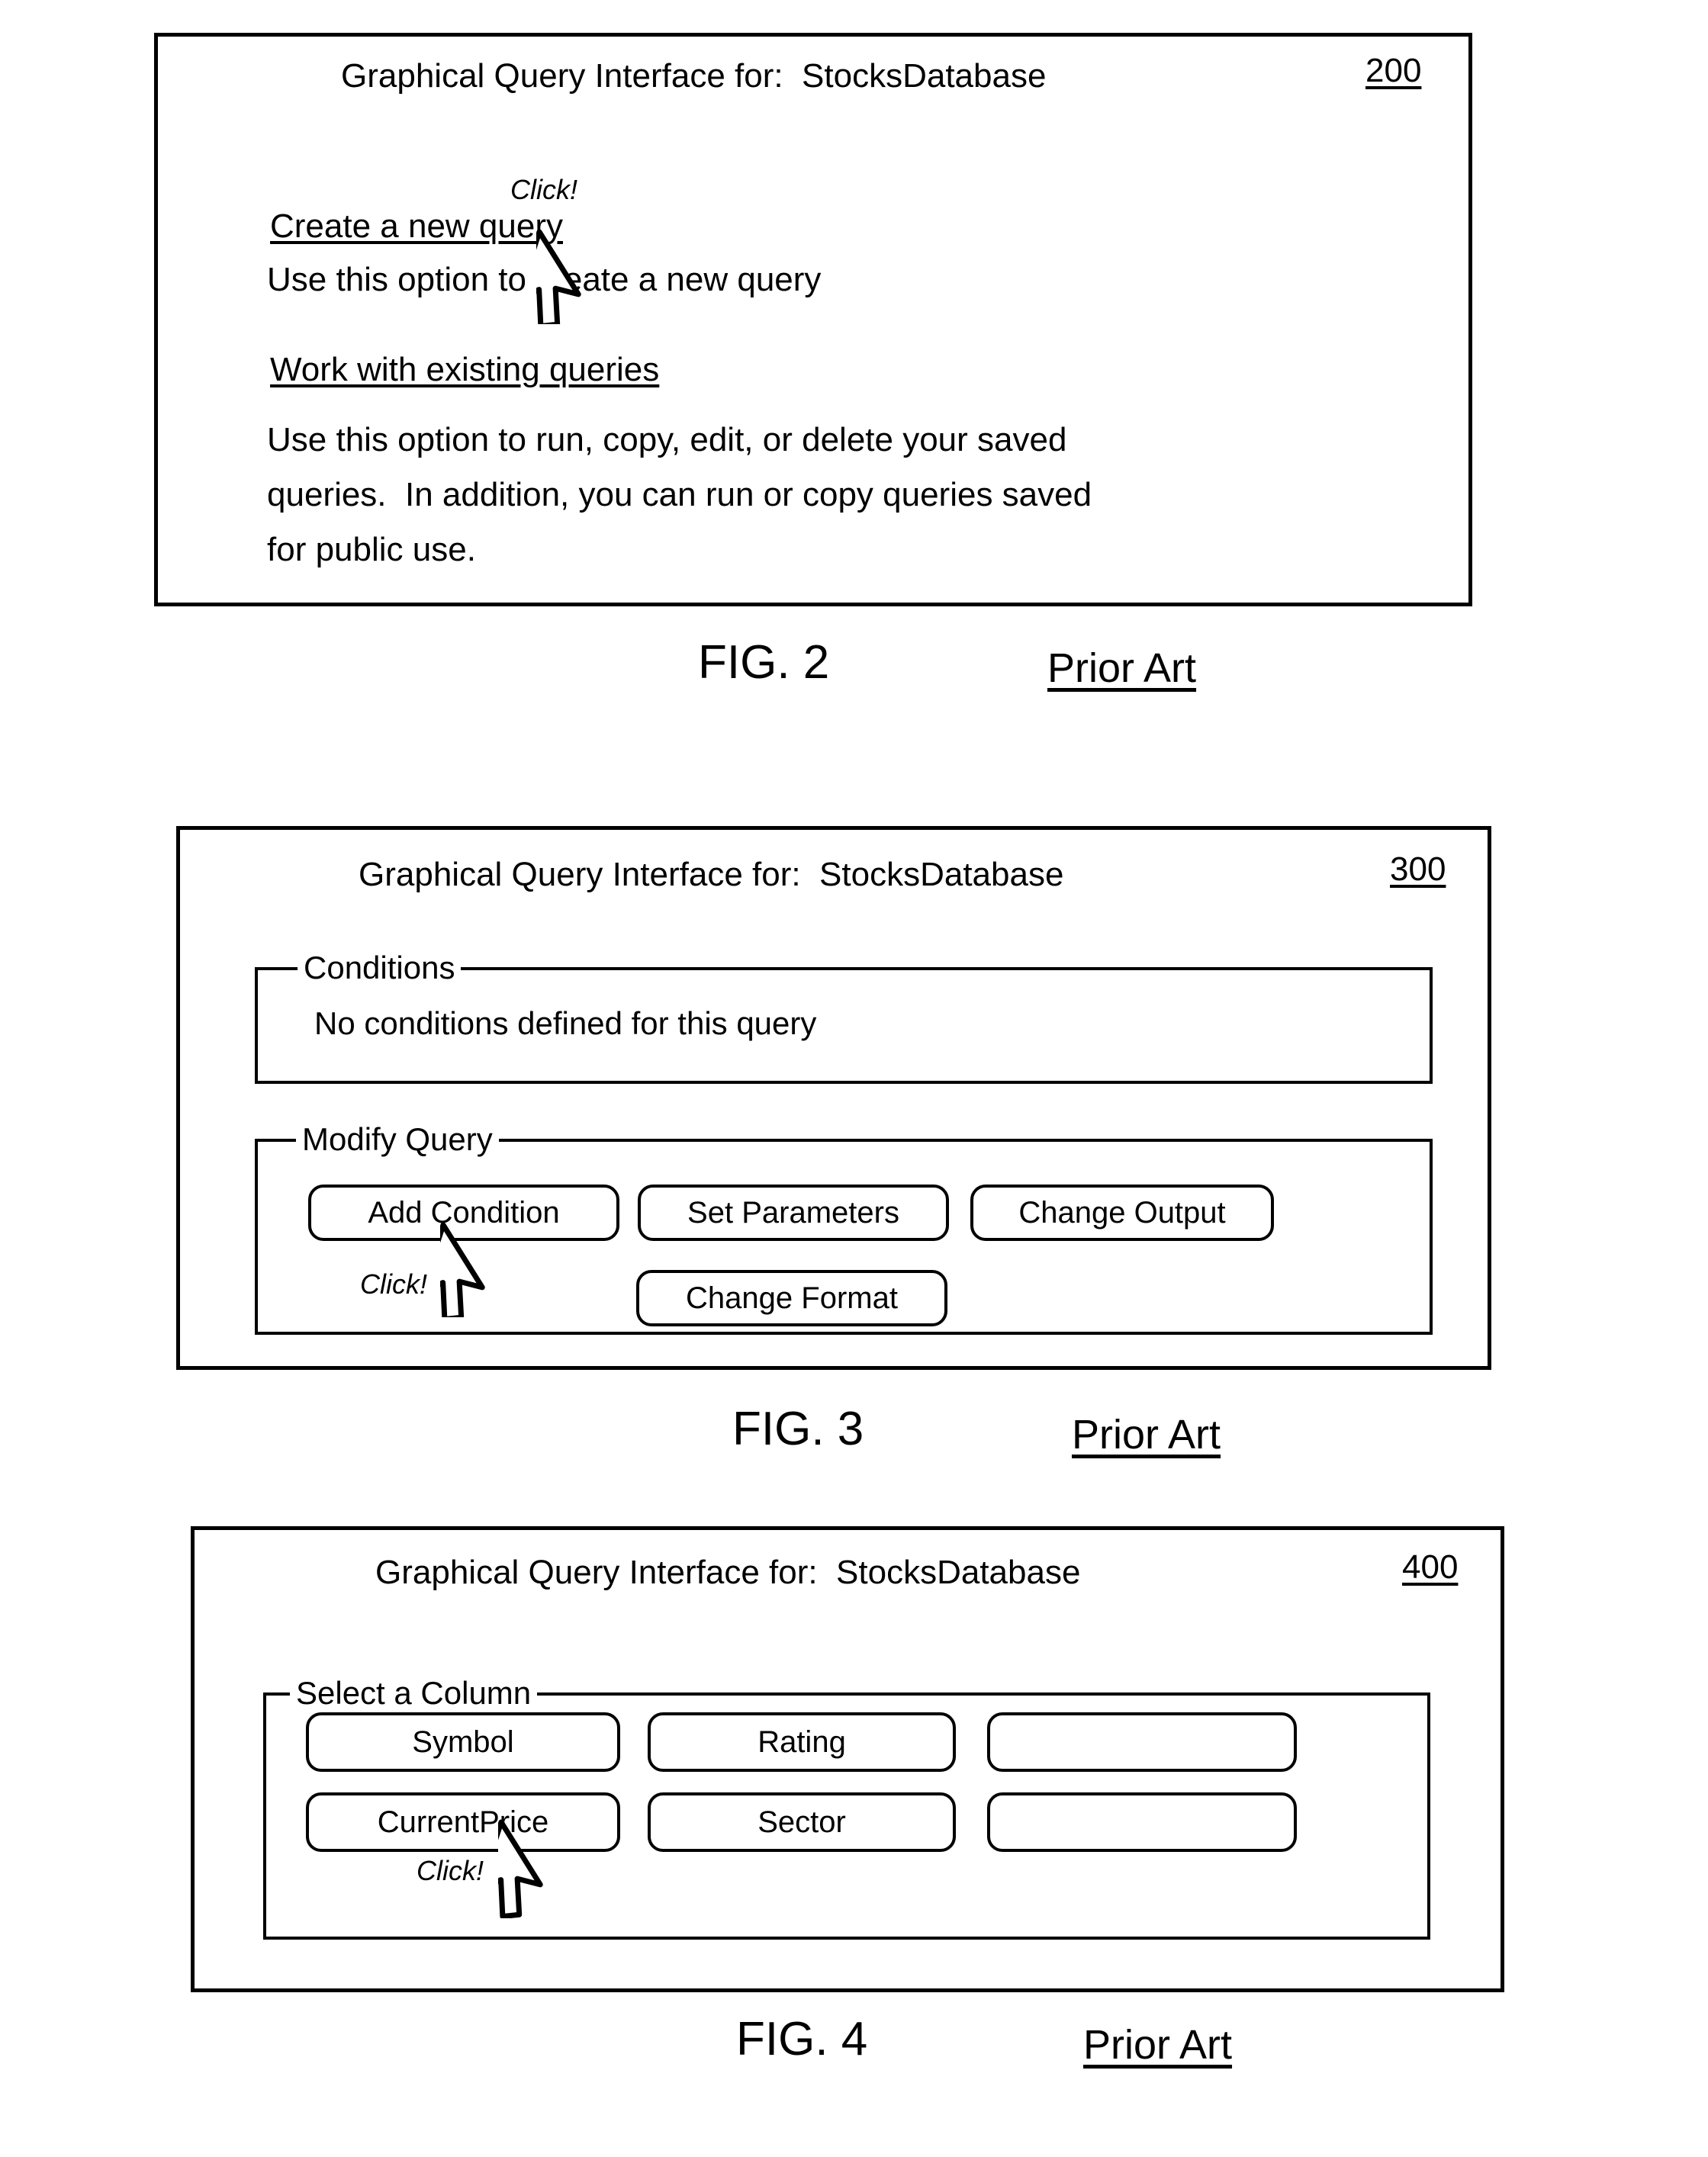 The height and width of the screenshot is (2157, 1708). I want to click on fig3-reference-numeral: 300, so click(1418, 869).